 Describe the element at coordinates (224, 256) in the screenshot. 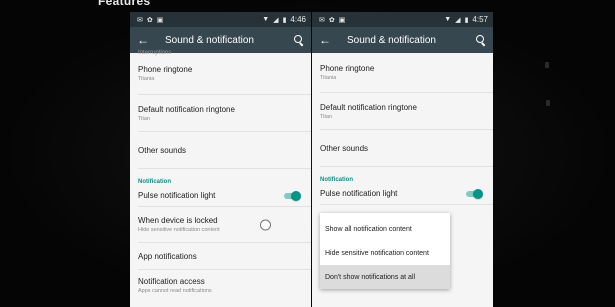

I see `app-notifications-row: App notifications` at that location.